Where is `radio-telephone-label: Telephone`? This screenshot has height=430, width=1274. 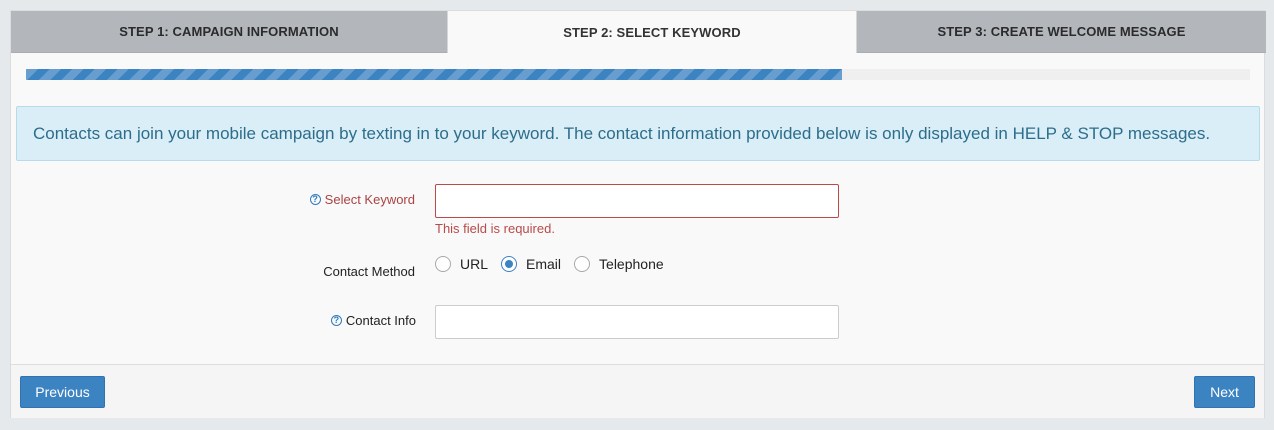
radio-telephone-label: Telephone is located at coordinates (631, 264).